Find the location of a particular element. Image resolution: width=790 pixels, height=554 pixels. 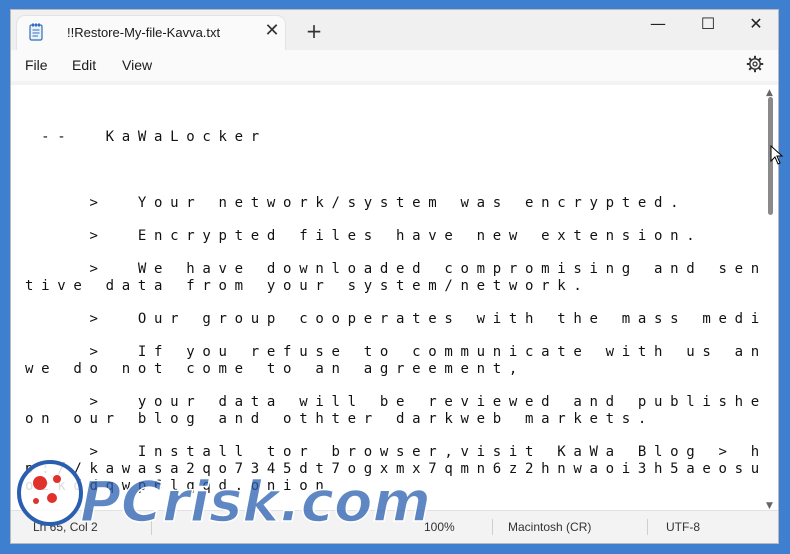

pcrisk-watermark-logo: PCrisk.com is located at coordinates (224, 498).